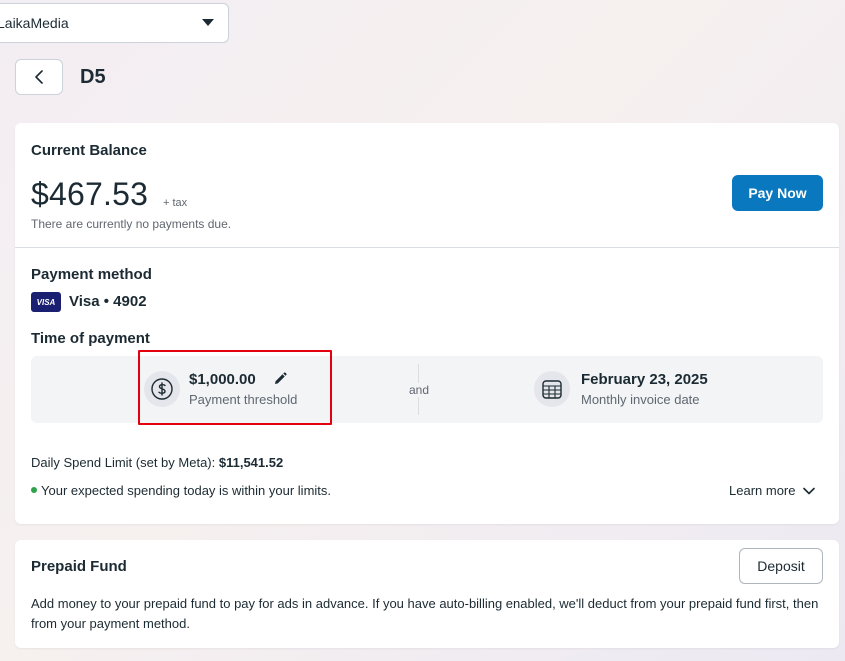 This screenshot has width=845, height=661. I want to click on chevron-left-icon, so click(39, 77).